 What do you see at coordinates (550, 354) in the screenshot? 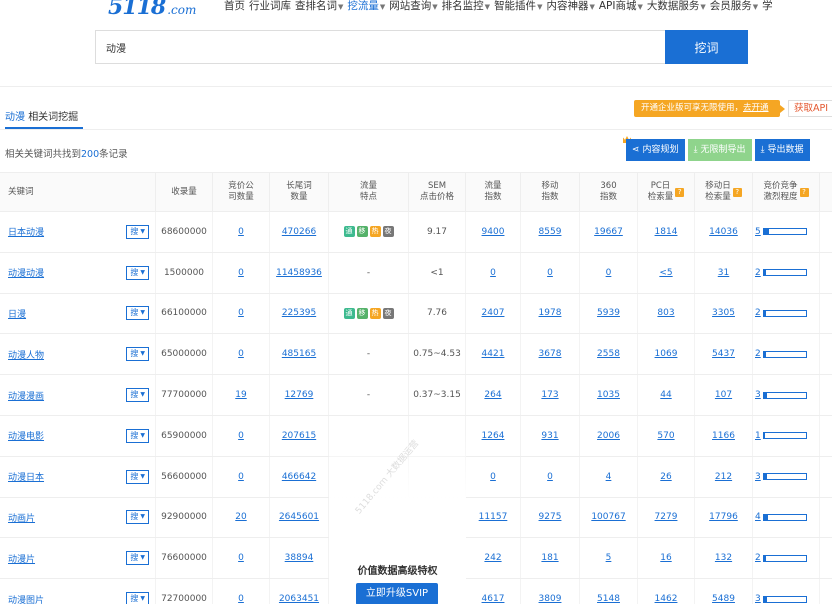
I see `mobile-index-link: 3678` at bounding box center [550, 354].